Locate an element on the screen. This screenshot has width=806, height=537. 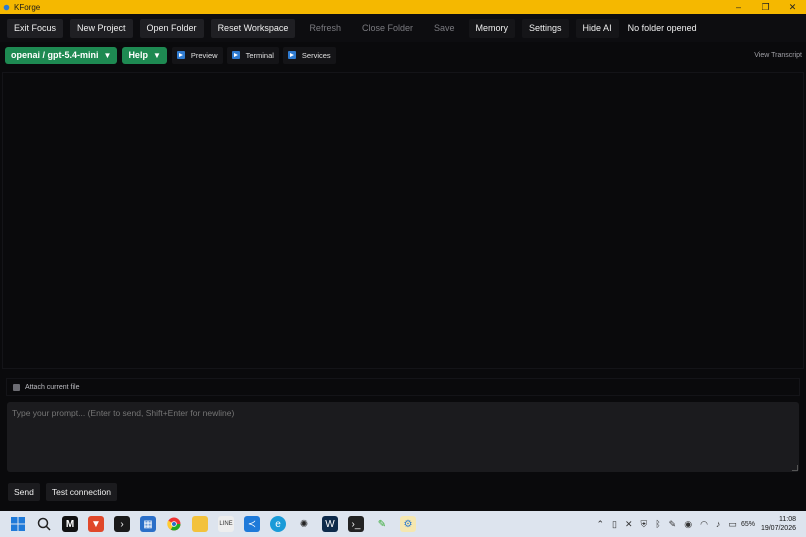
services-button: Services is located at coordinates (309, 55).